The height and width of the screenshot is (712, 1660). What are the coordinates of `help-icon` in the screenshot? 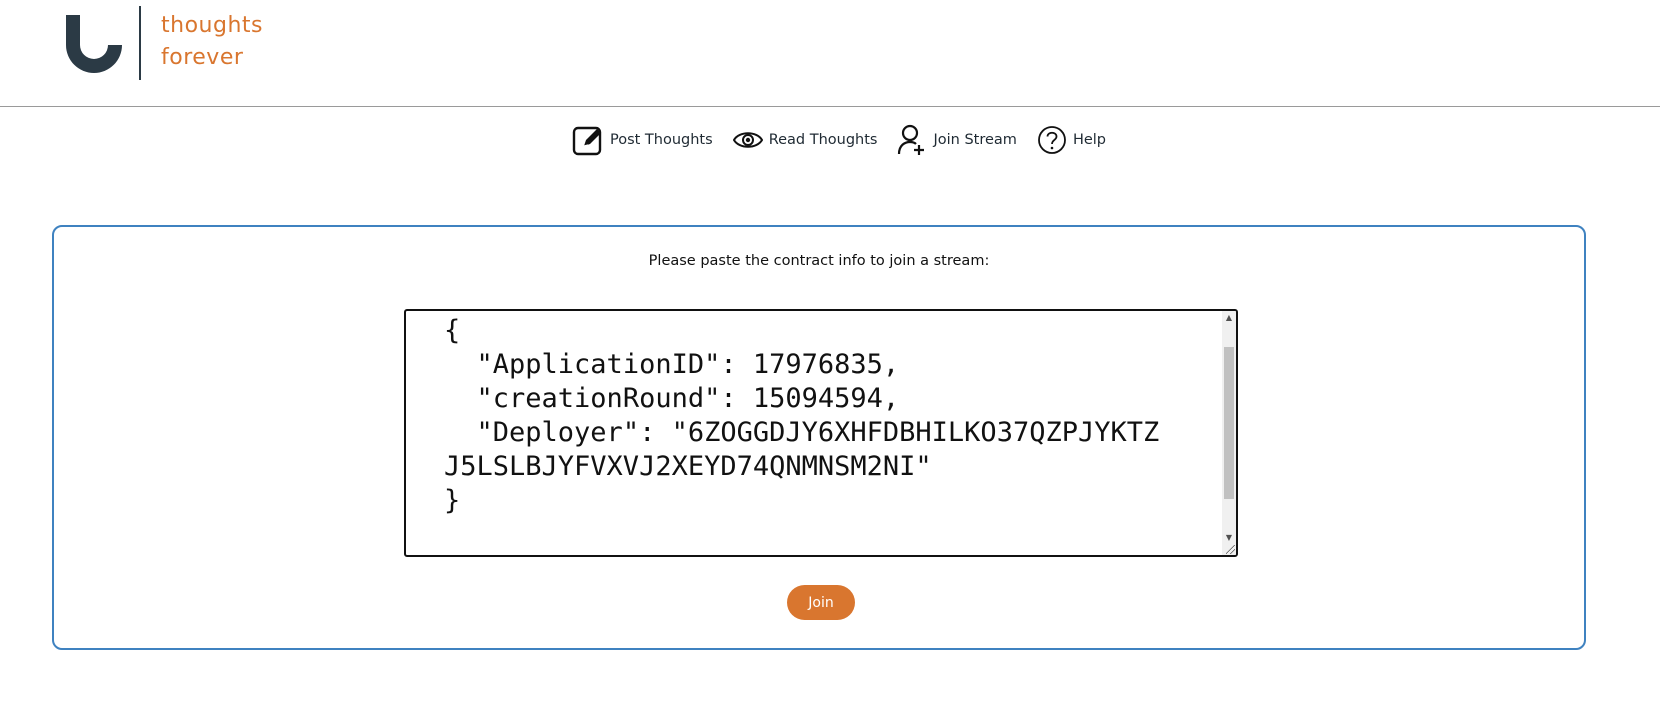 It's located at (1052, 140).